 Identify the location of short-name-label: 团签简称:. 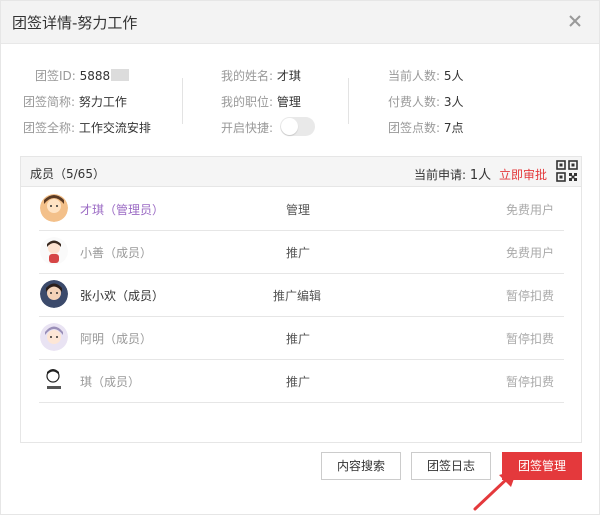
(49, 102).